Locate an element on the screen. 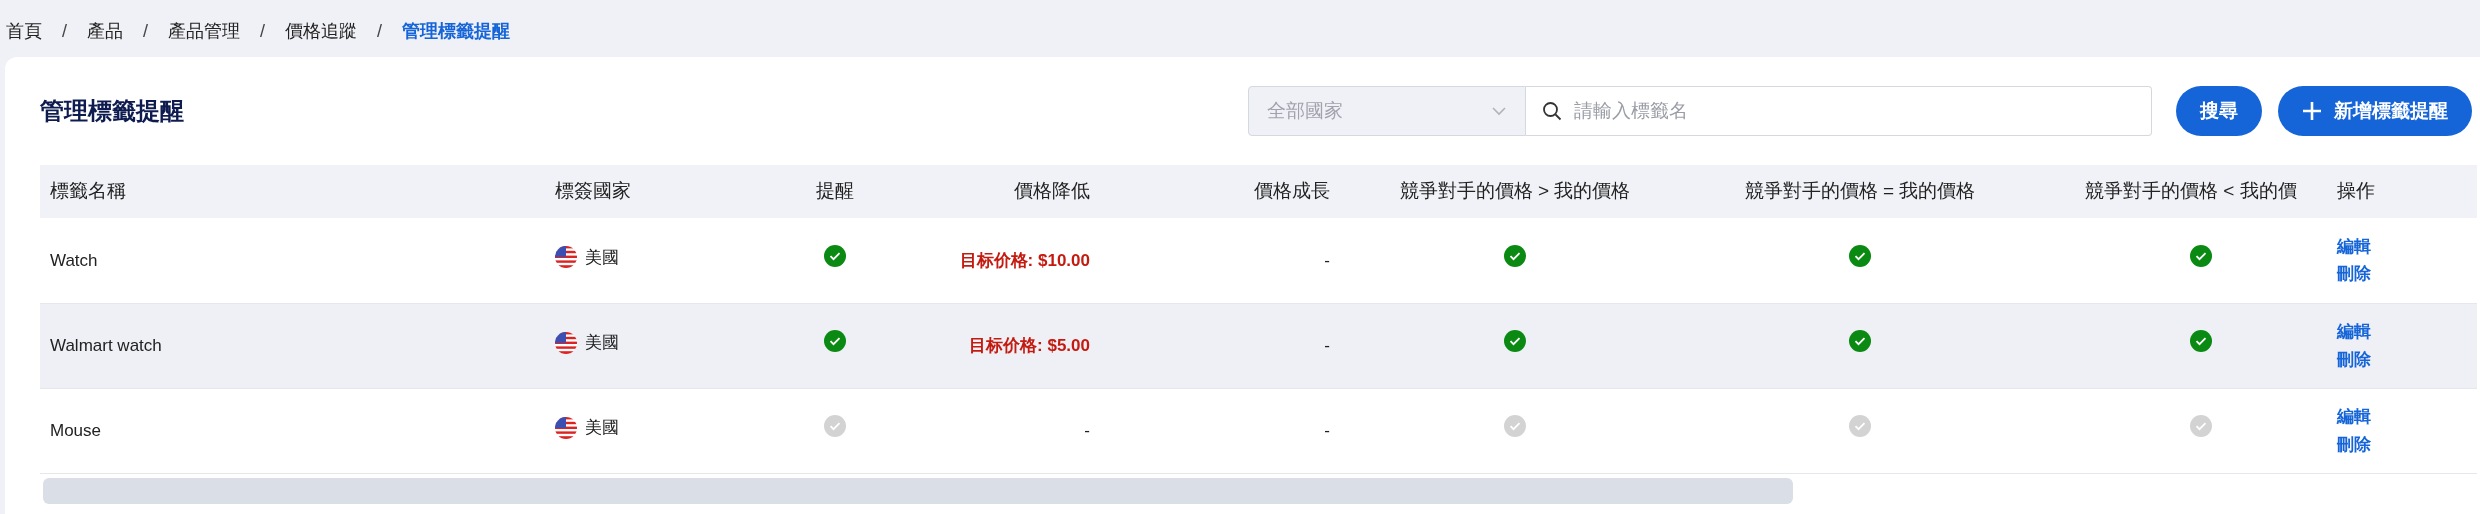 The width and height of the screenshot is (2480, 514). table-cell: Watch is located at coordinates (74, 260).